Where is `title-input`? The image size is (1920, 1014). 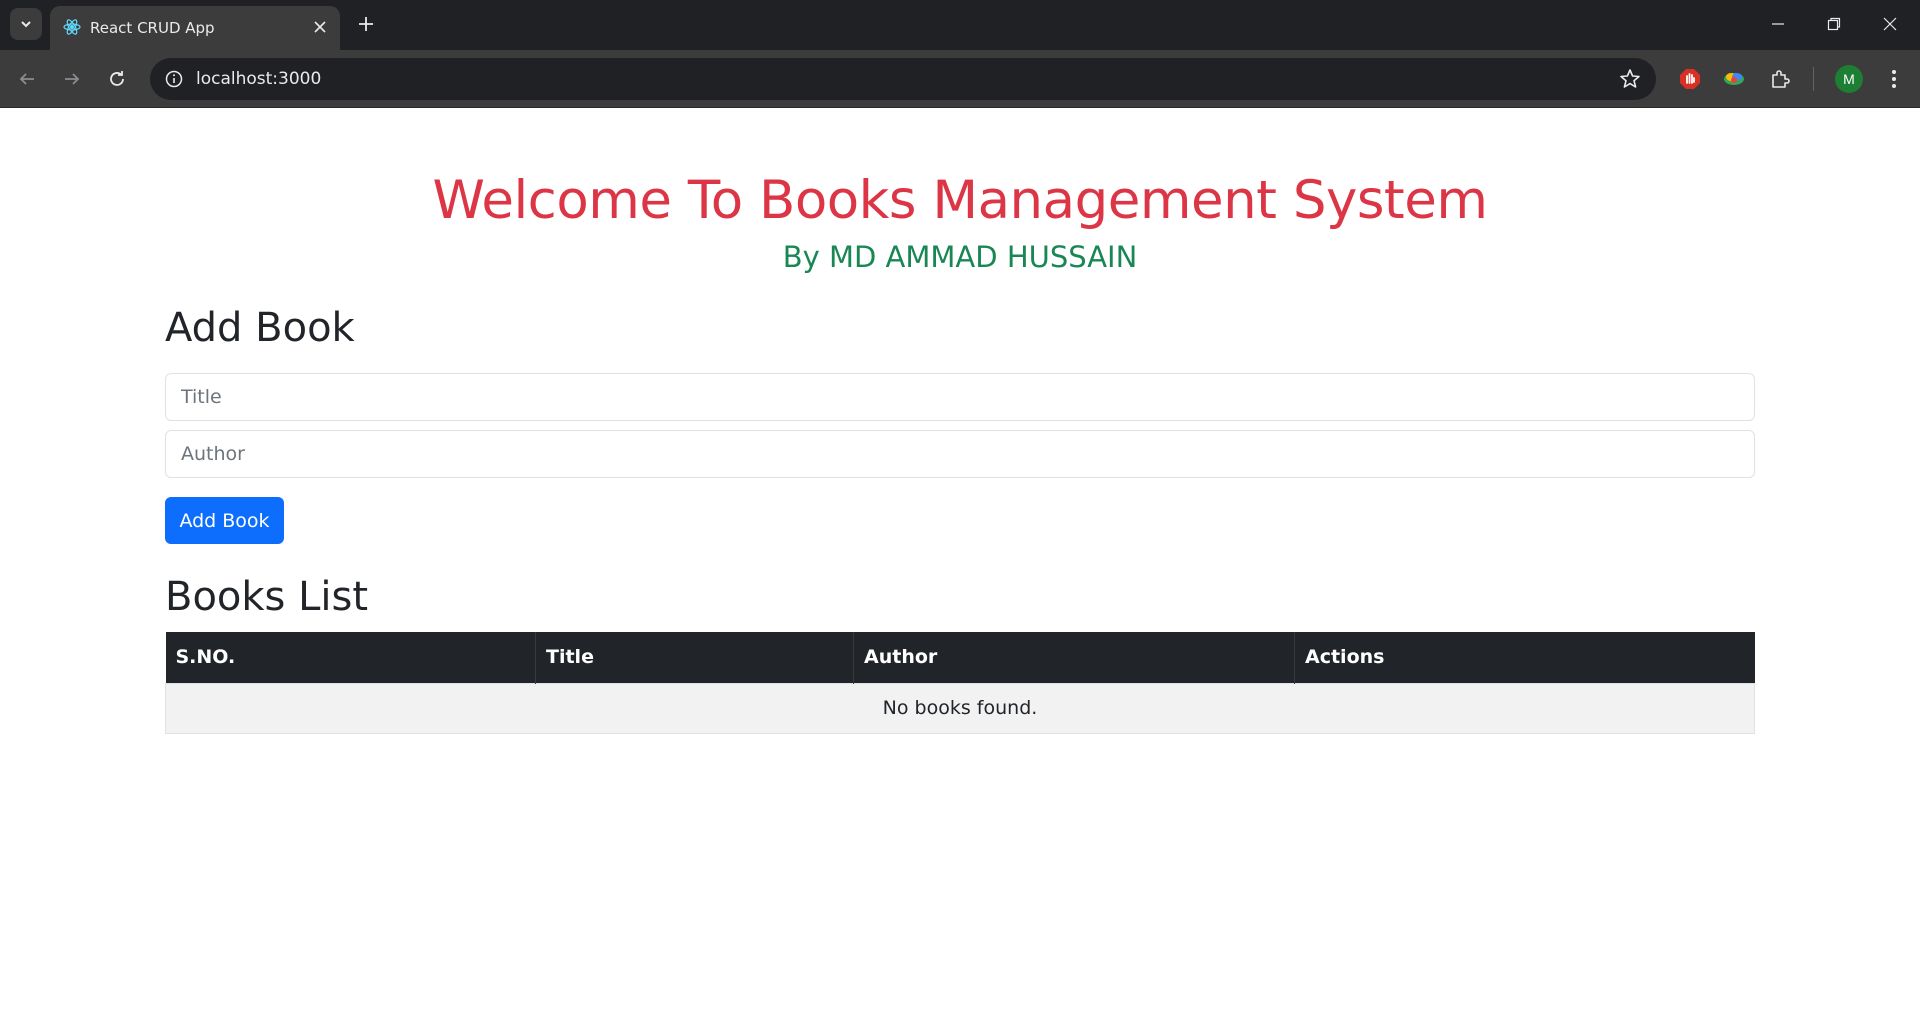 title-input is located at coordinates (960, 397).